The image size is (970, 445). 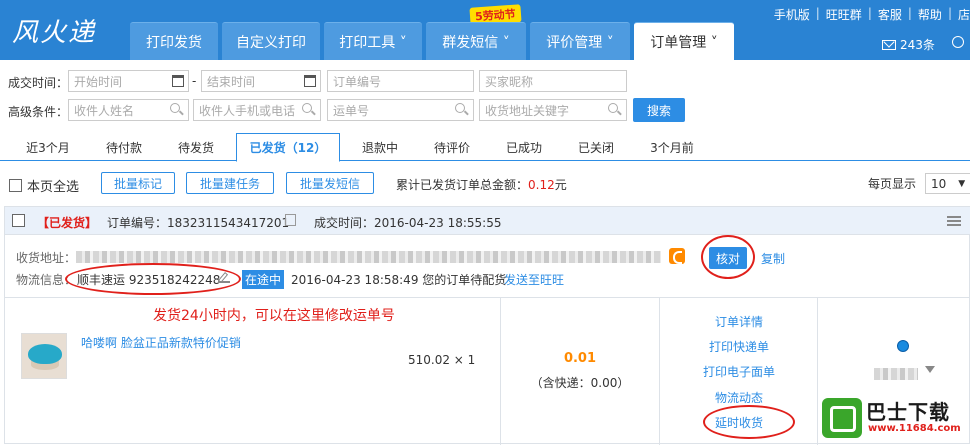 What do you see at coordinates (442, 360) in the screenshot?
I see `item-price-quantity: 510.02 × 1` at bounding box center [442, 360].